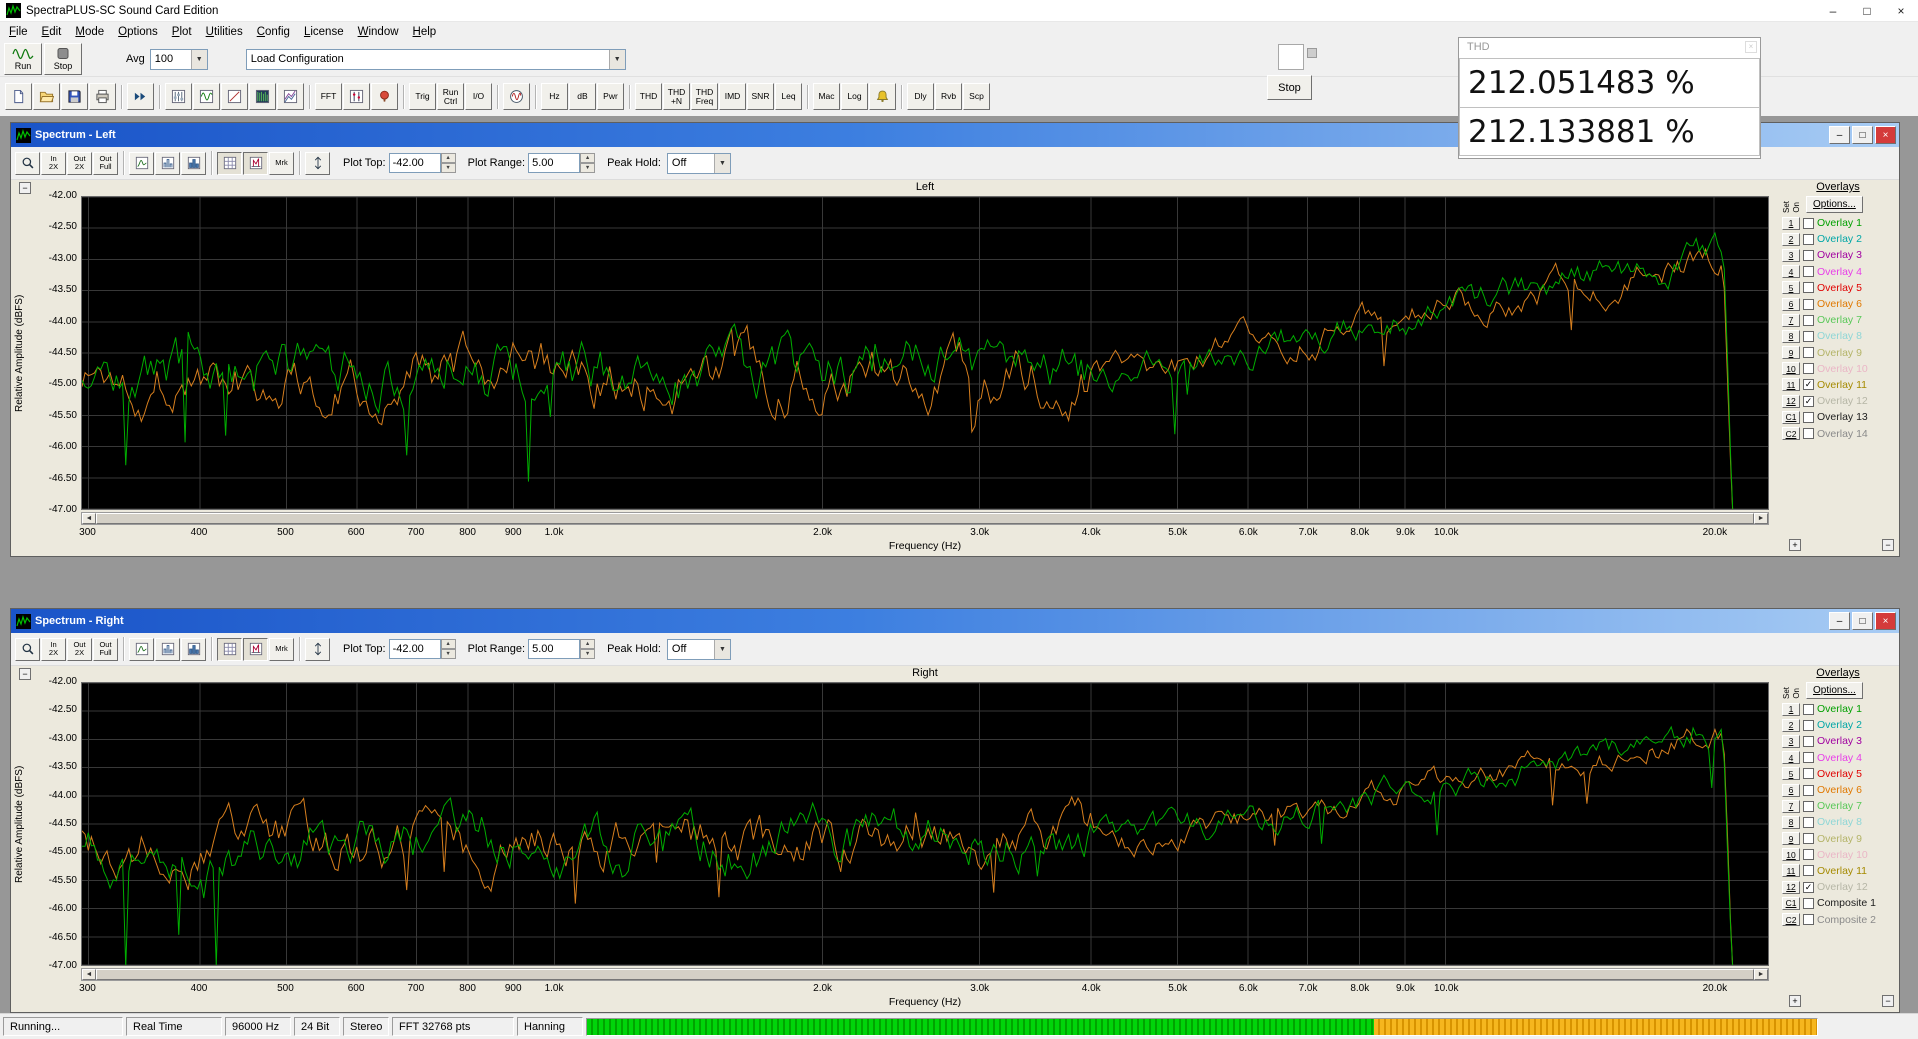 This screenshot has width=1918, height=1039. What do you see at coordinates (193, 163) in the screenshot?
I see `filled-plot-button` at bounding box center [193, 163].